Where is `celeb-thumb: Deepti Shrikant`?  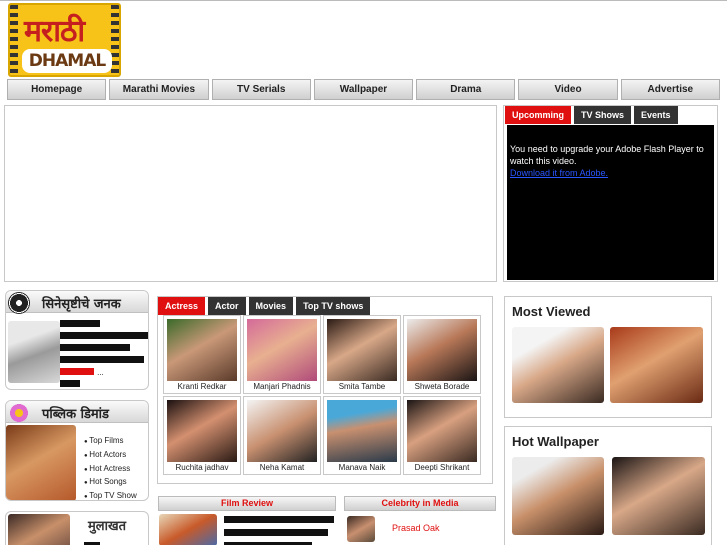 celeb-thumb: Deepti Shrikant is located at coordinates (442, 435).